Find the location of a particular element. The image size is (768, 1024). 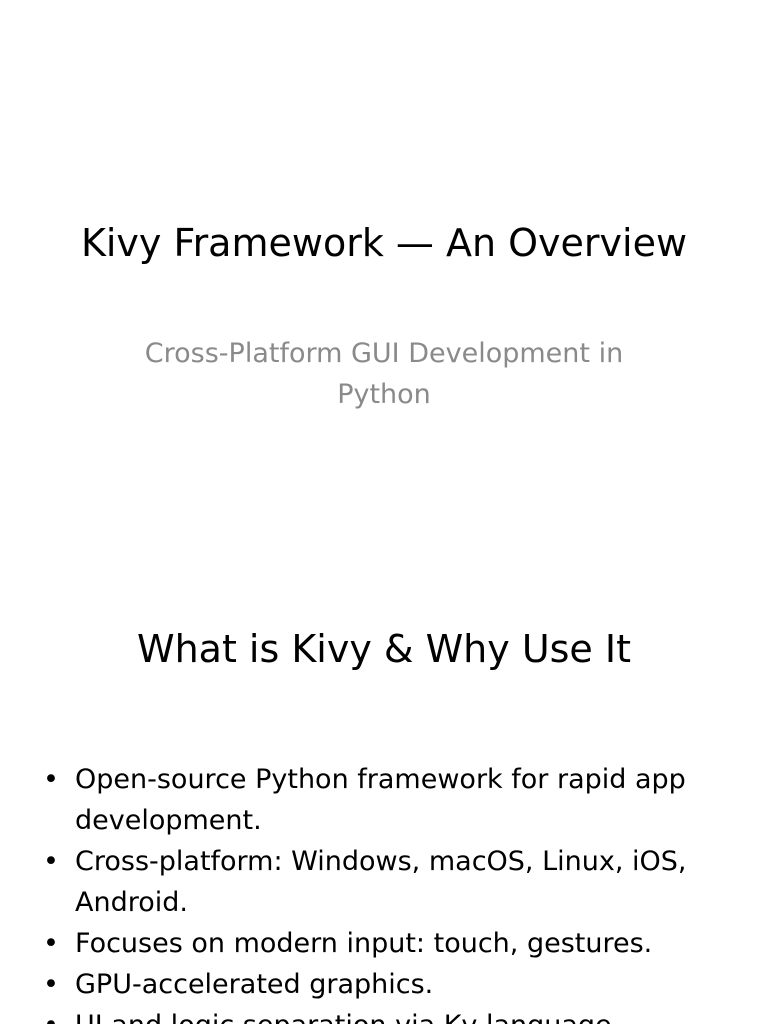

bullet-text: UI and logic separation via Kv language. is located at coordinates (347, 1017).